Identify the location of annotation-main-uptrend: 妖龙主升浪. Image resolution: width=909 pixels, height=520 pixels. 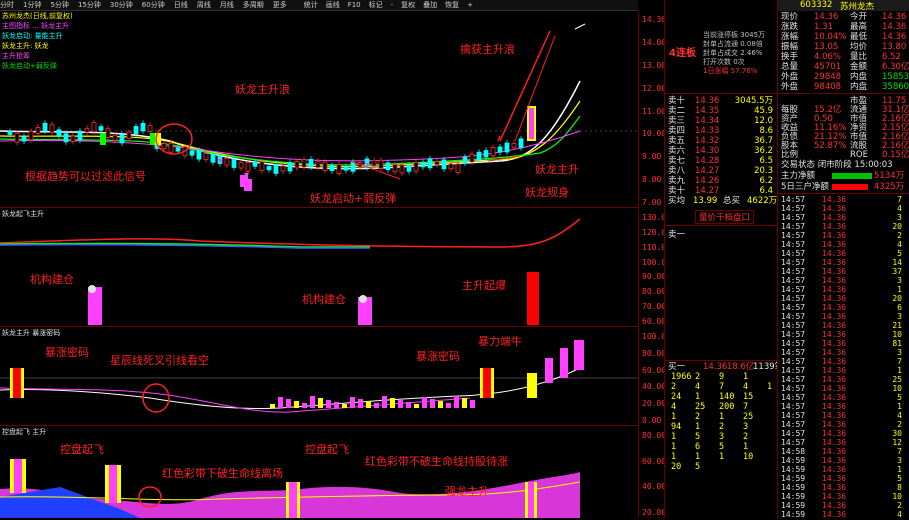
(262, 89).